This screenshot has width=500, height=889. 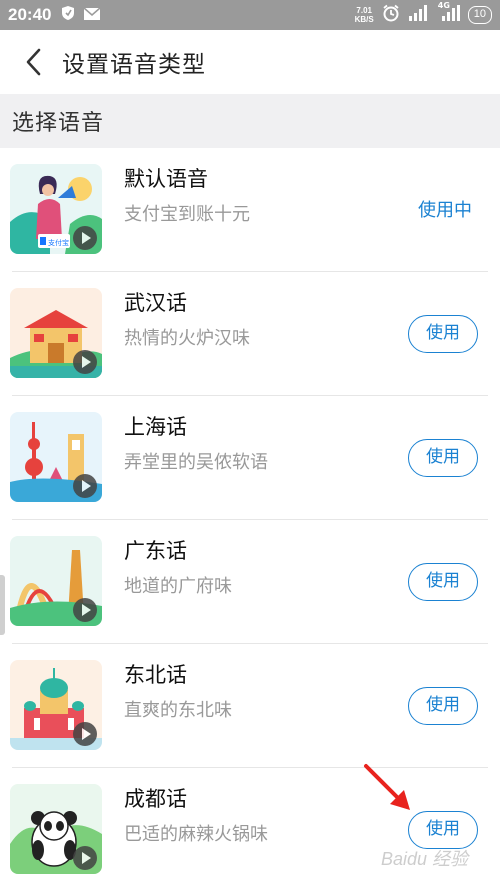 What do you see at coordinates (56, 581) in the screenshot?
I see `cantonese-voice-thumbnail` at bounding box center [56, 581].